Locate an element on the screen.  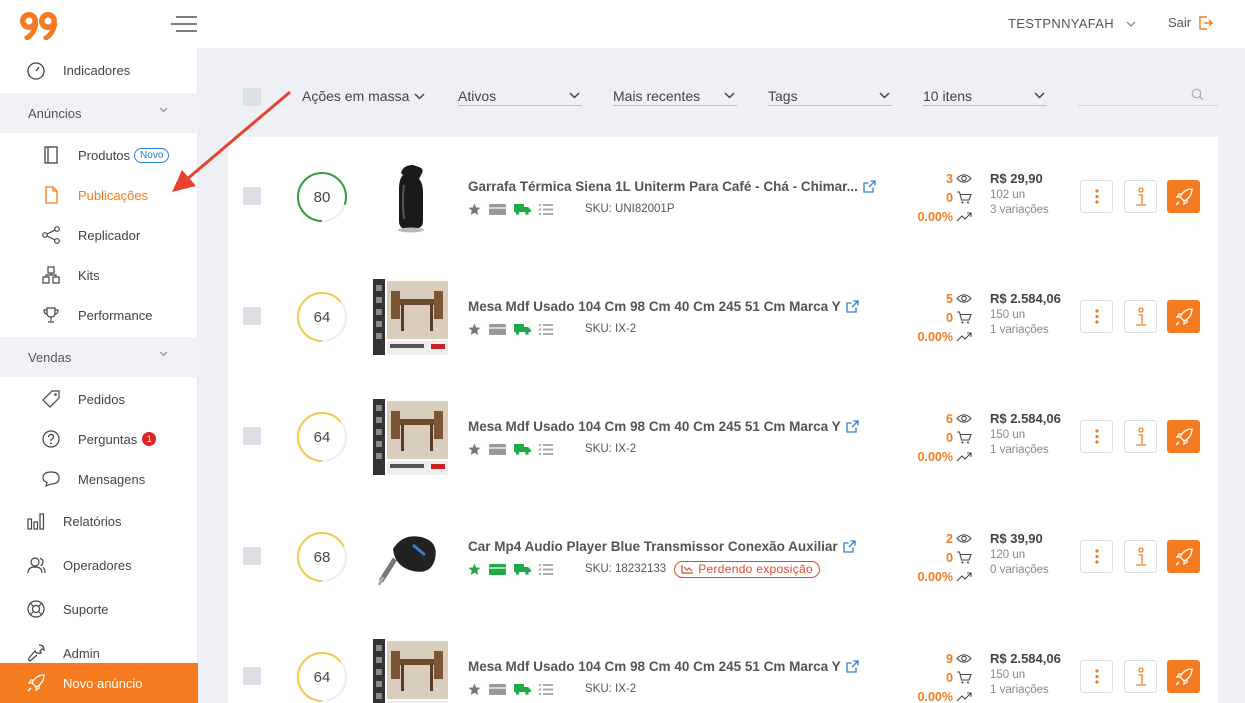
sidebar-item-label: Mensagens is located at coordinates (112, 479).